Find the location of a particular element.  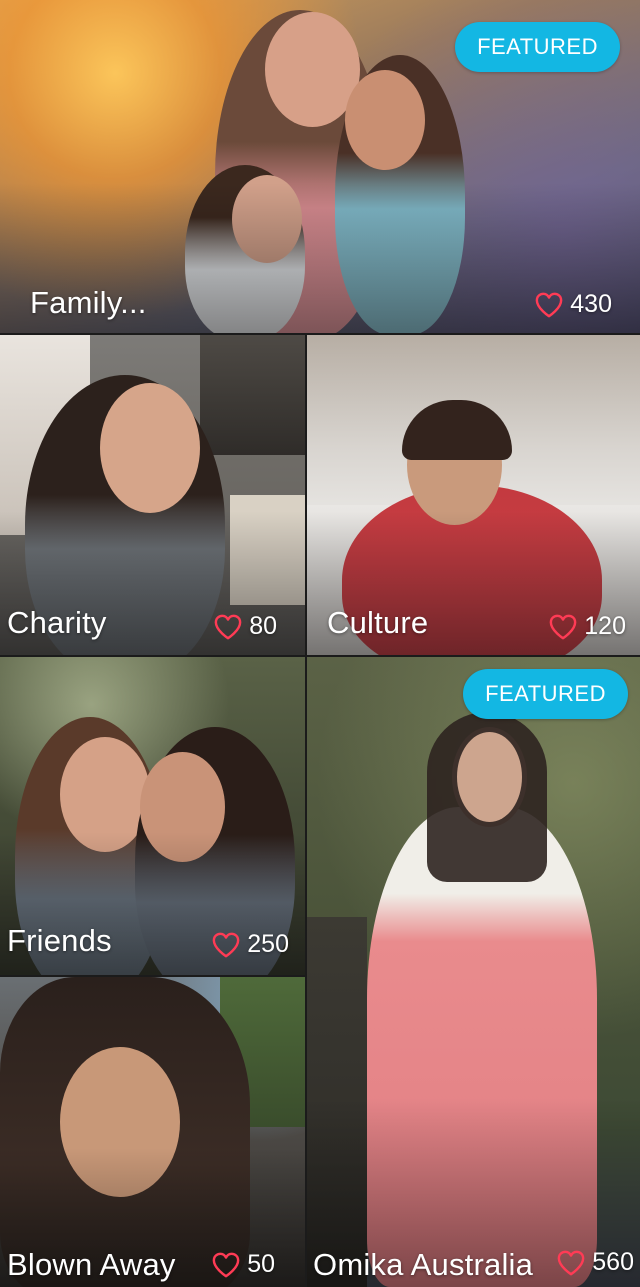

like-counter: 250 is located at coordinates (250, 944).